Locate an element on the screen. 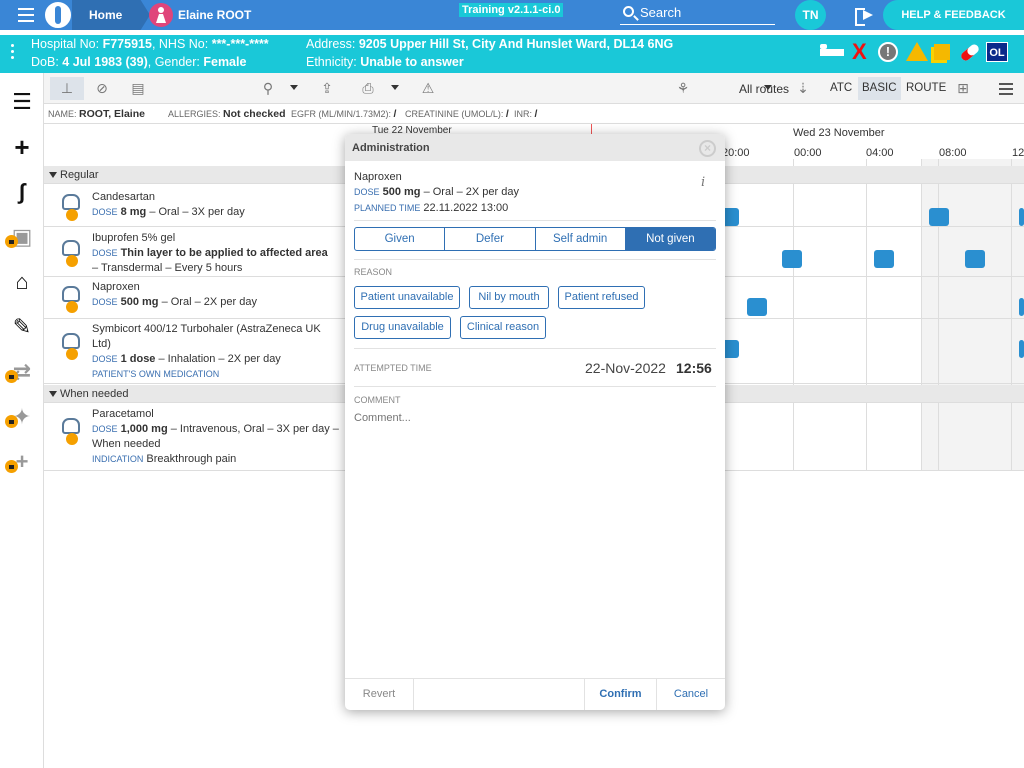 The height and width of the screenshot is (768, 1024). user-avatar: TN is located at coordinates (810, 15).